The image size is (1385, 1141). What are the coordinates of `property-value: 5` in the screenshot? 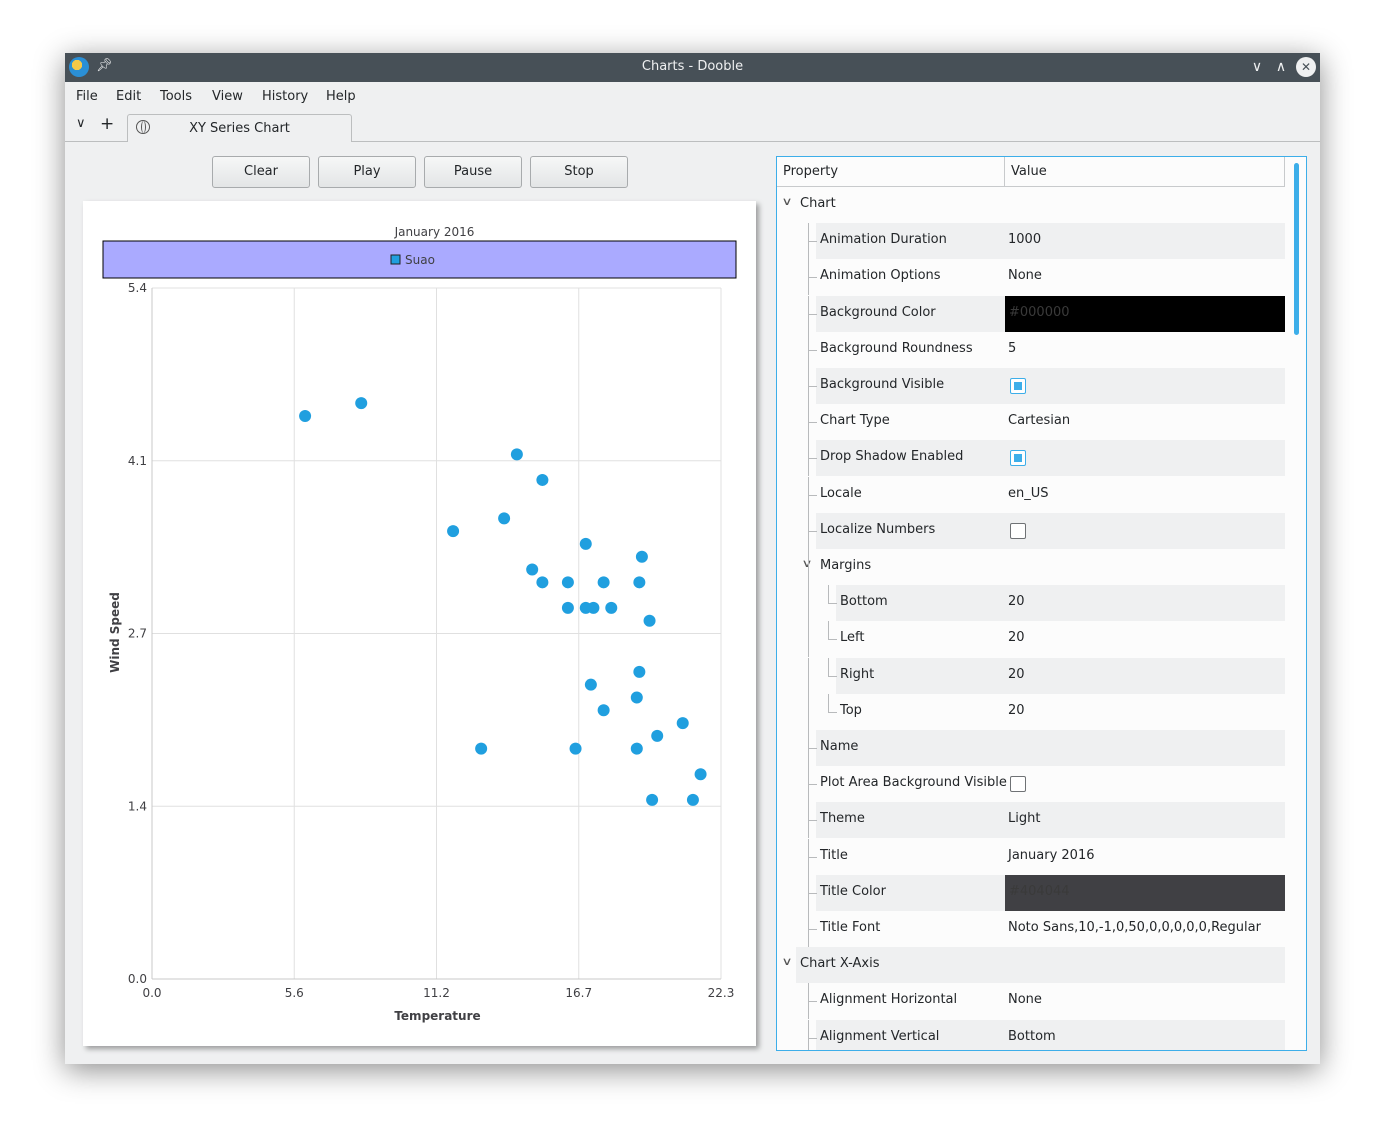 It's located at (1012, 348).